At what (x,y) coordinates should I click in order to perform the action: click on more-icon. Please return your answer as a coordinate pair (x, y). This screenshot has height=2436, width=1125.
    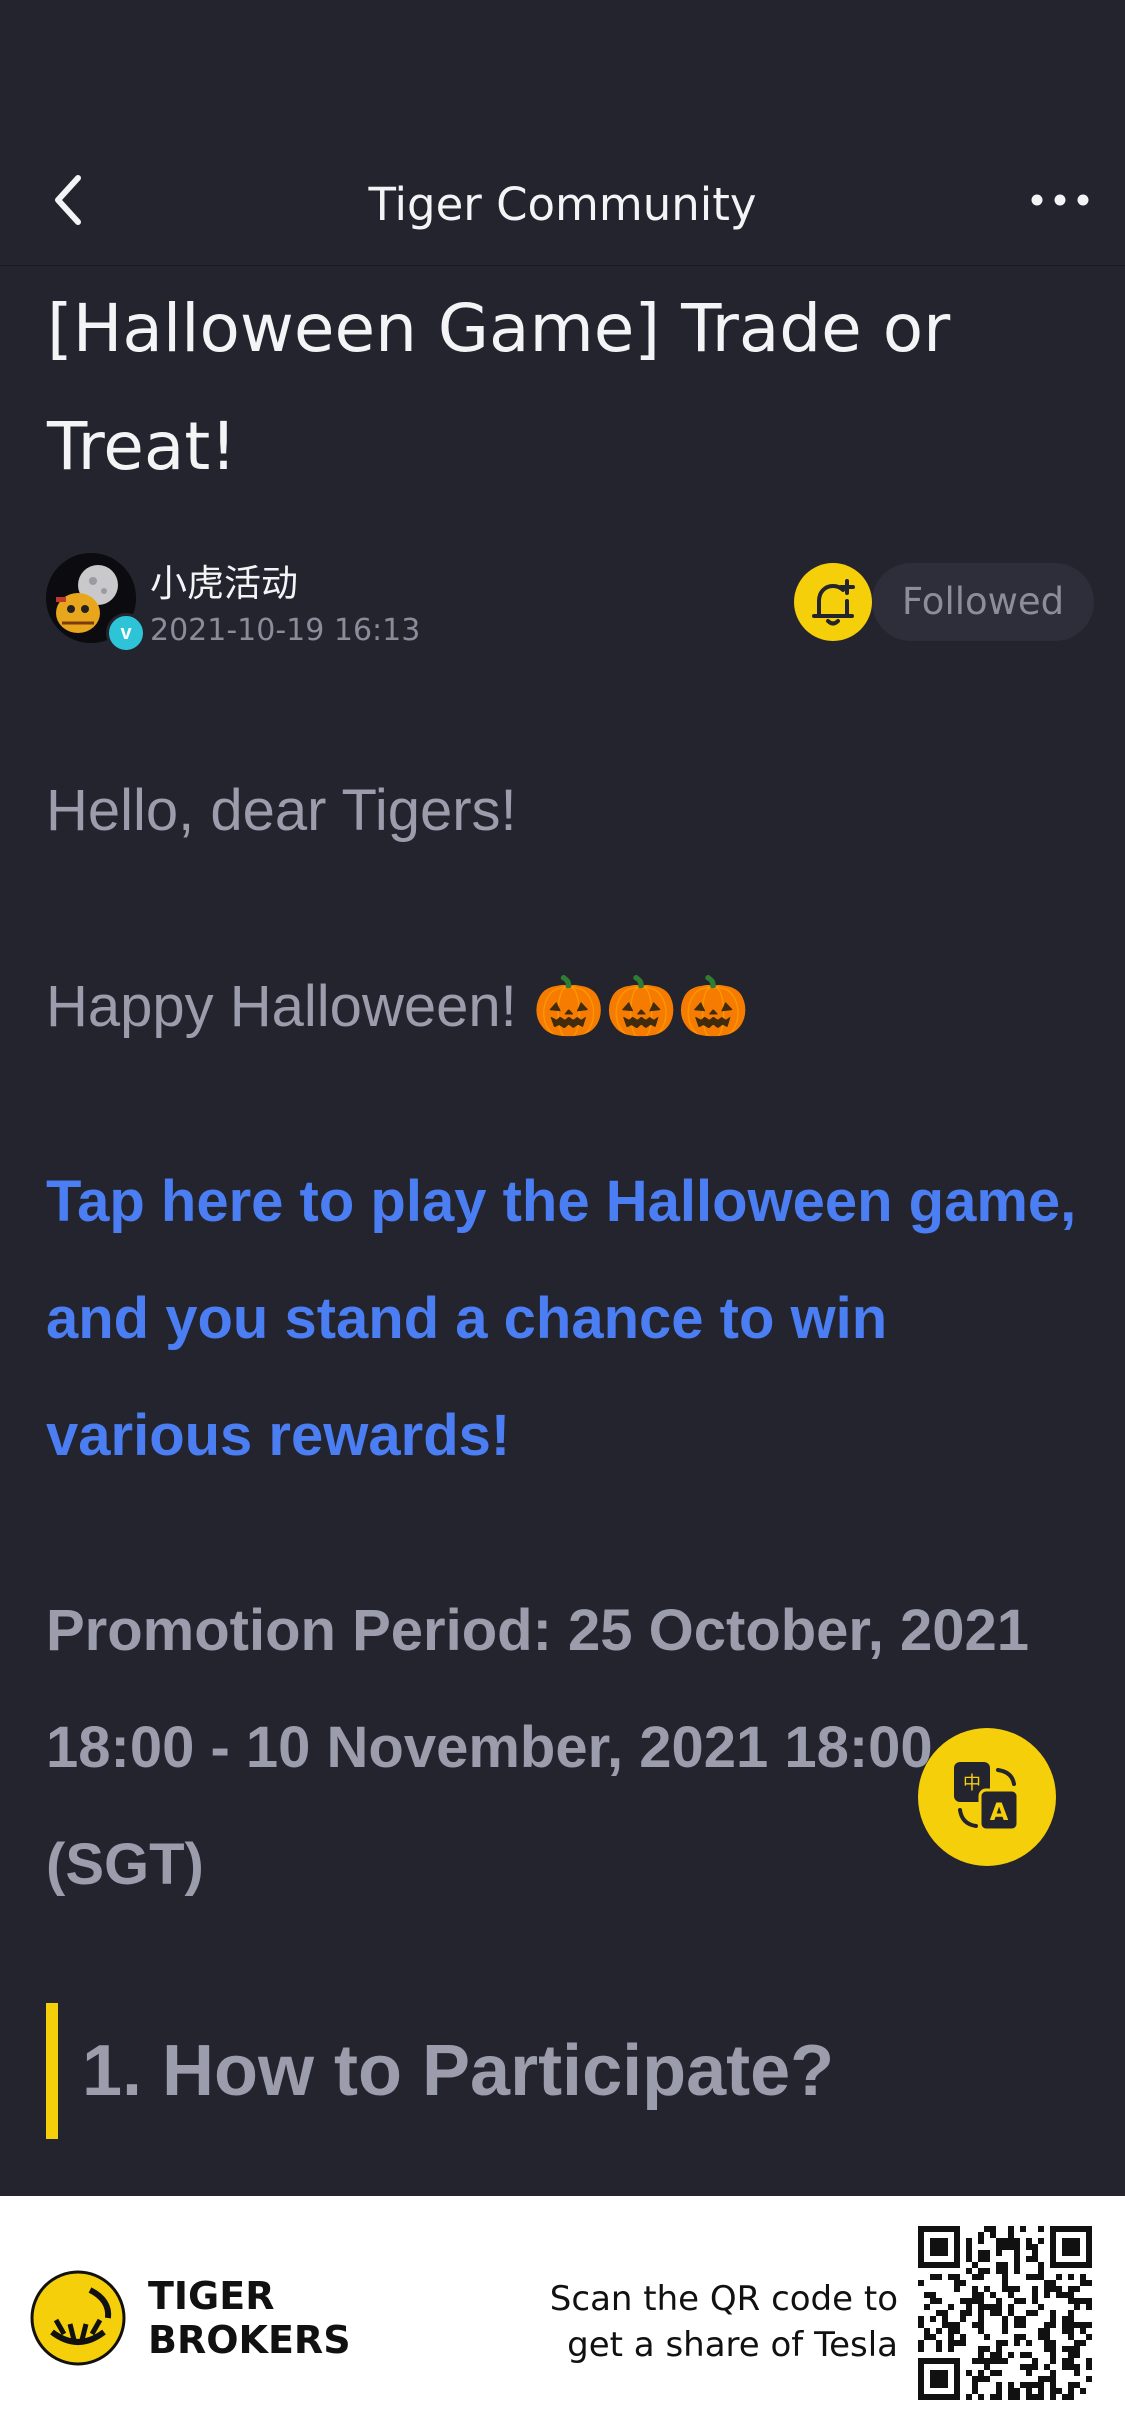
    Looking at the image, I should click on (1060, 200).